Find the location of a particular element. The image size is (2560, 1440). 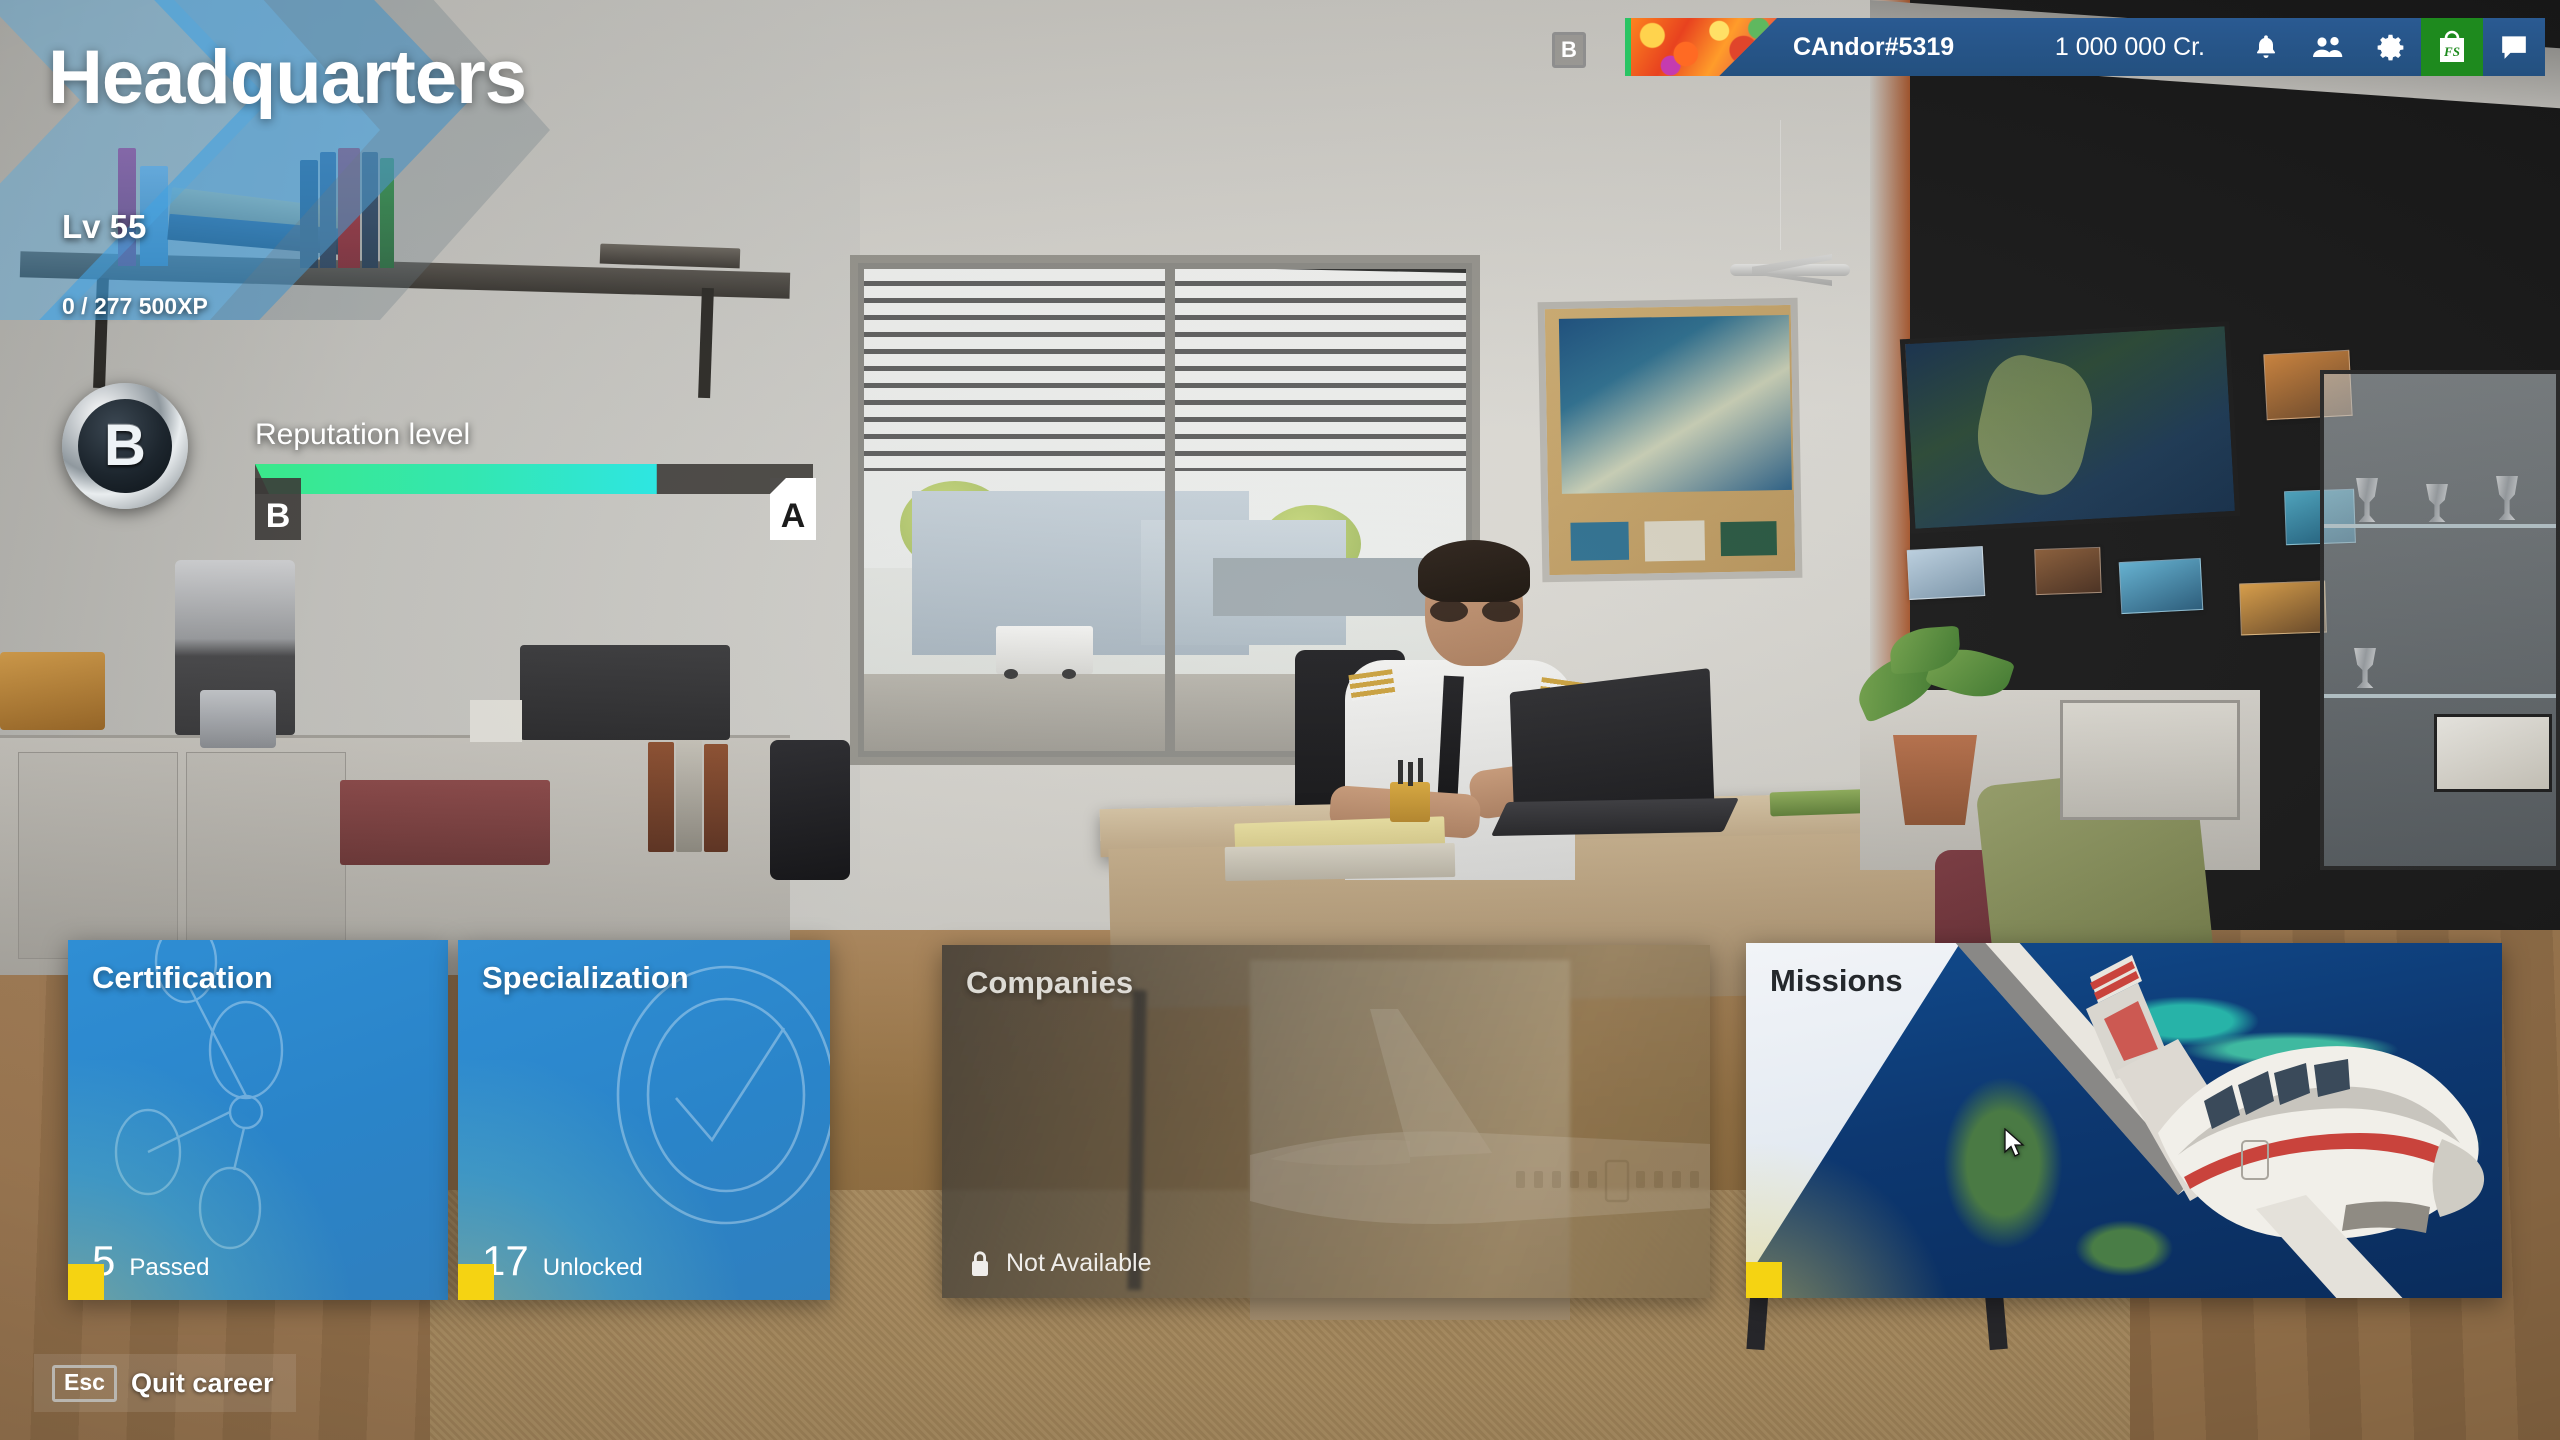

marketplace-icon: FS is located at coordinates (2452, 47).